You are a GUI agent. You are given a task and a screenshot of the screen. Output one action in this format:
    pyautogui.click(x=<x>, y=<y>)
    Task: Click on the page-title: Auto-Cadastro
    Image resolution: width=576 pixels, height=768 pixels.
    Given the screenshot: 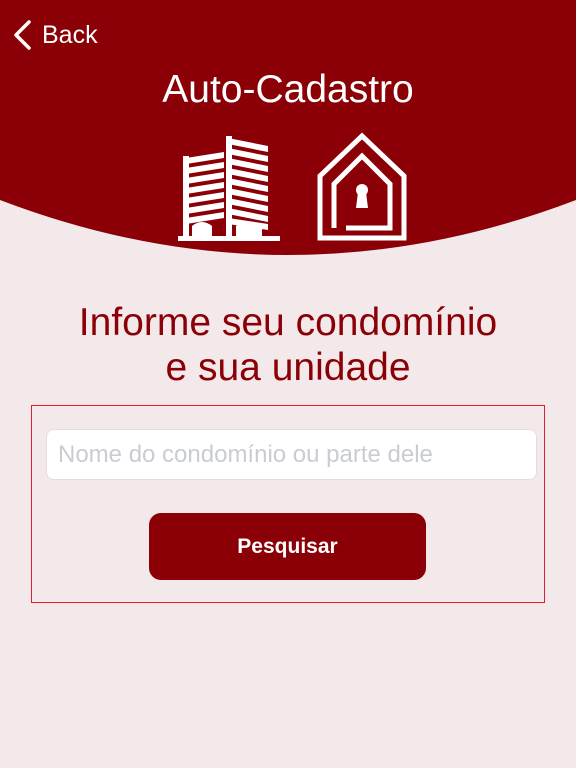 What is the action you would take?
    pyautogui.click(x=288, y=89)
    